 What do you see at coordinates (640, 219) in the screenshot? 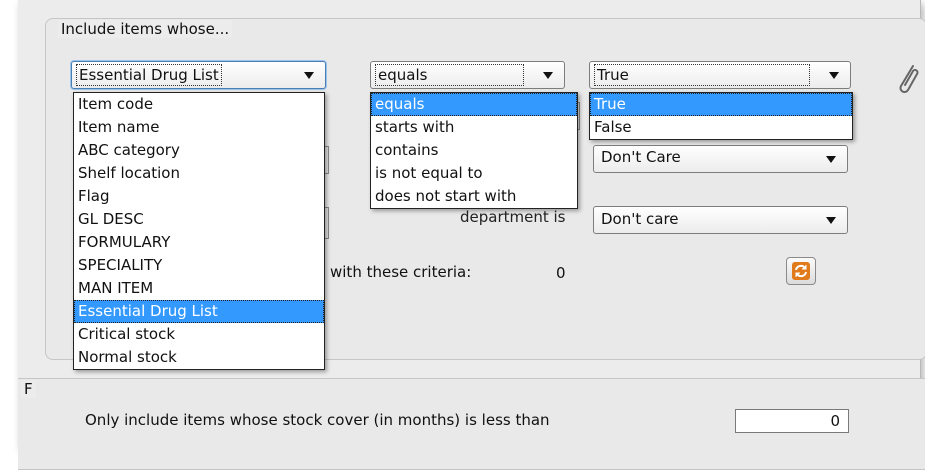
I see `department-combo-value: Don't care` at bounding box center [640, 219].